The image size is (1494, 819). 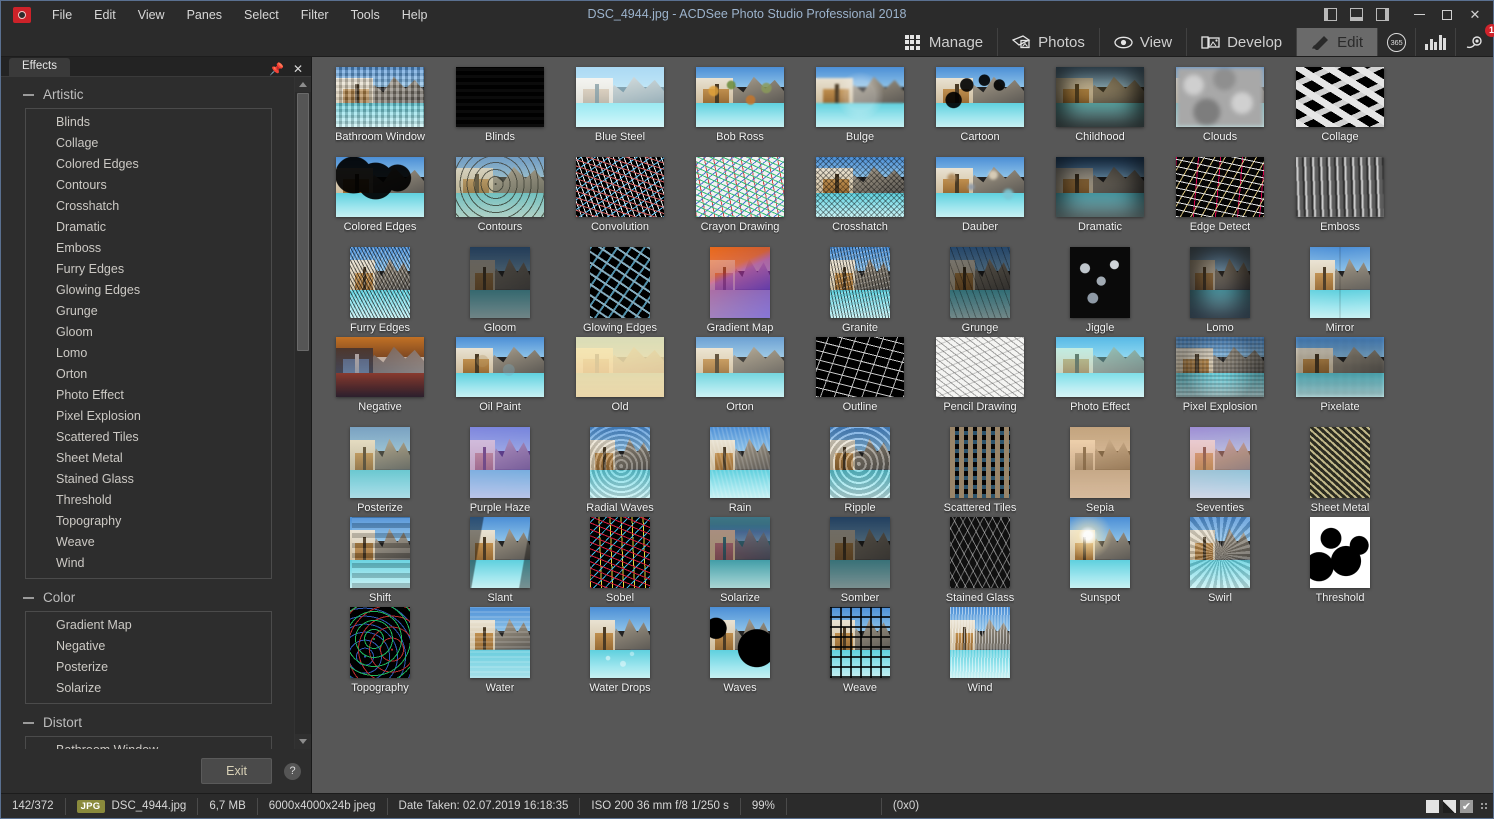 I want to click on effect-thumbnail-cell: Oil Paint, so click(x=500, y=380).